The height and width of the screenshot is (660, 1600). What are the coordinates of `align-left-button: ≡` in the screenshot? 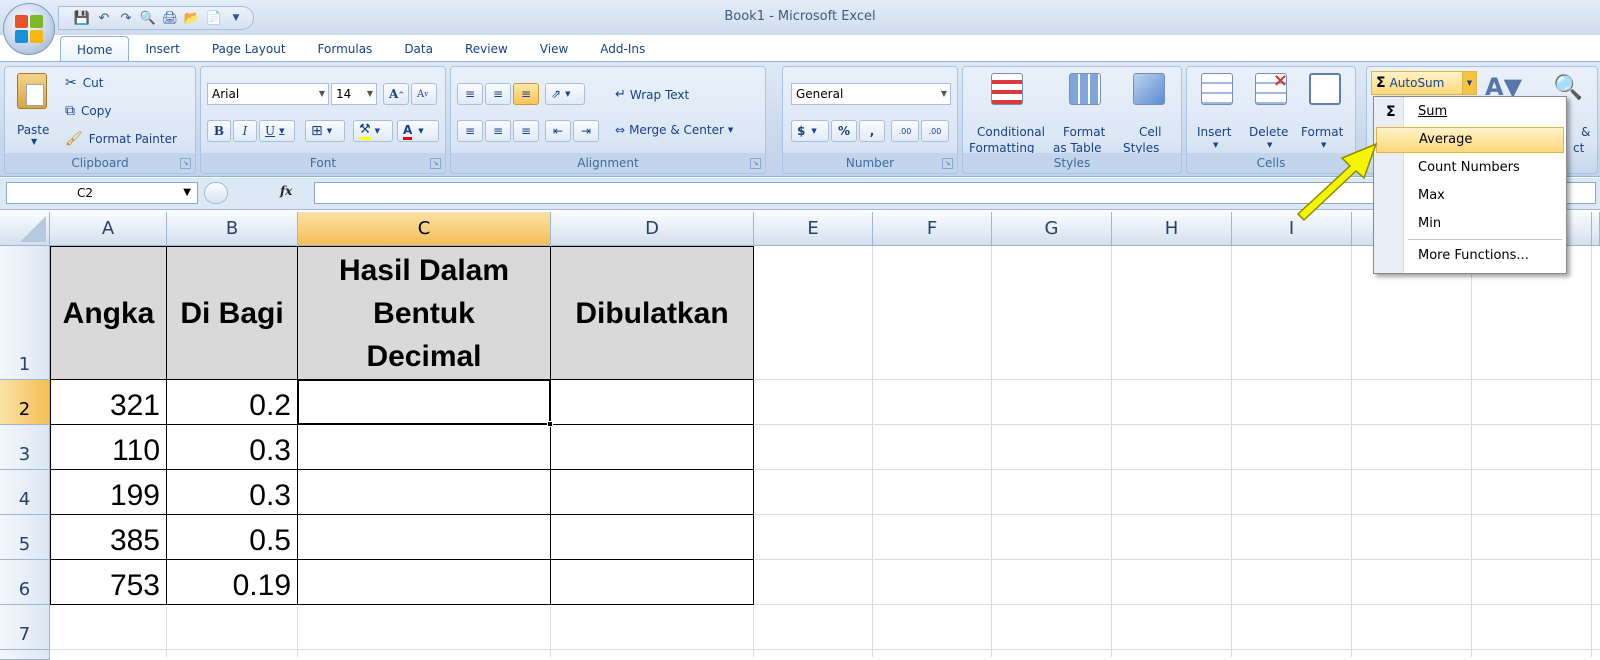 It's located at (470, 131).